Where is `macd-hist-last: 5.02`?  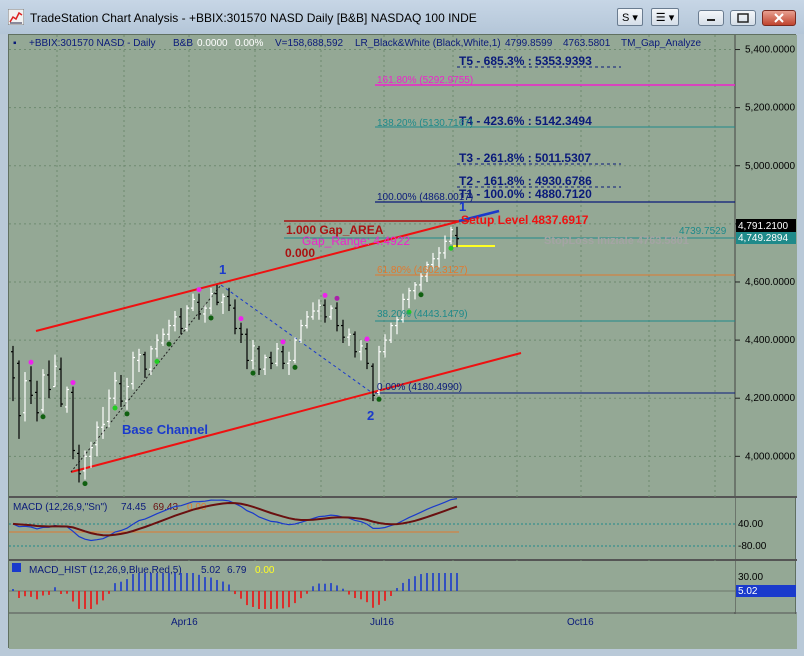 macd-hist-last: 5.02 is located at coordinates (748, 591).